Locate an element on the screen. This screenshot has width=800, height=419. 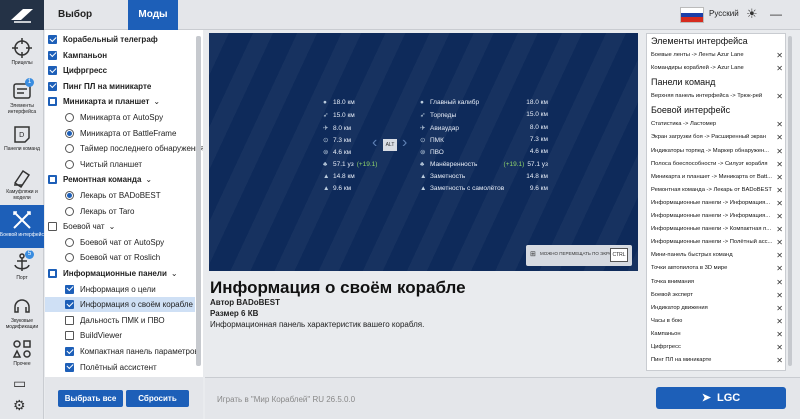
tab-mods: Моды is located at coordinates (153, 15).